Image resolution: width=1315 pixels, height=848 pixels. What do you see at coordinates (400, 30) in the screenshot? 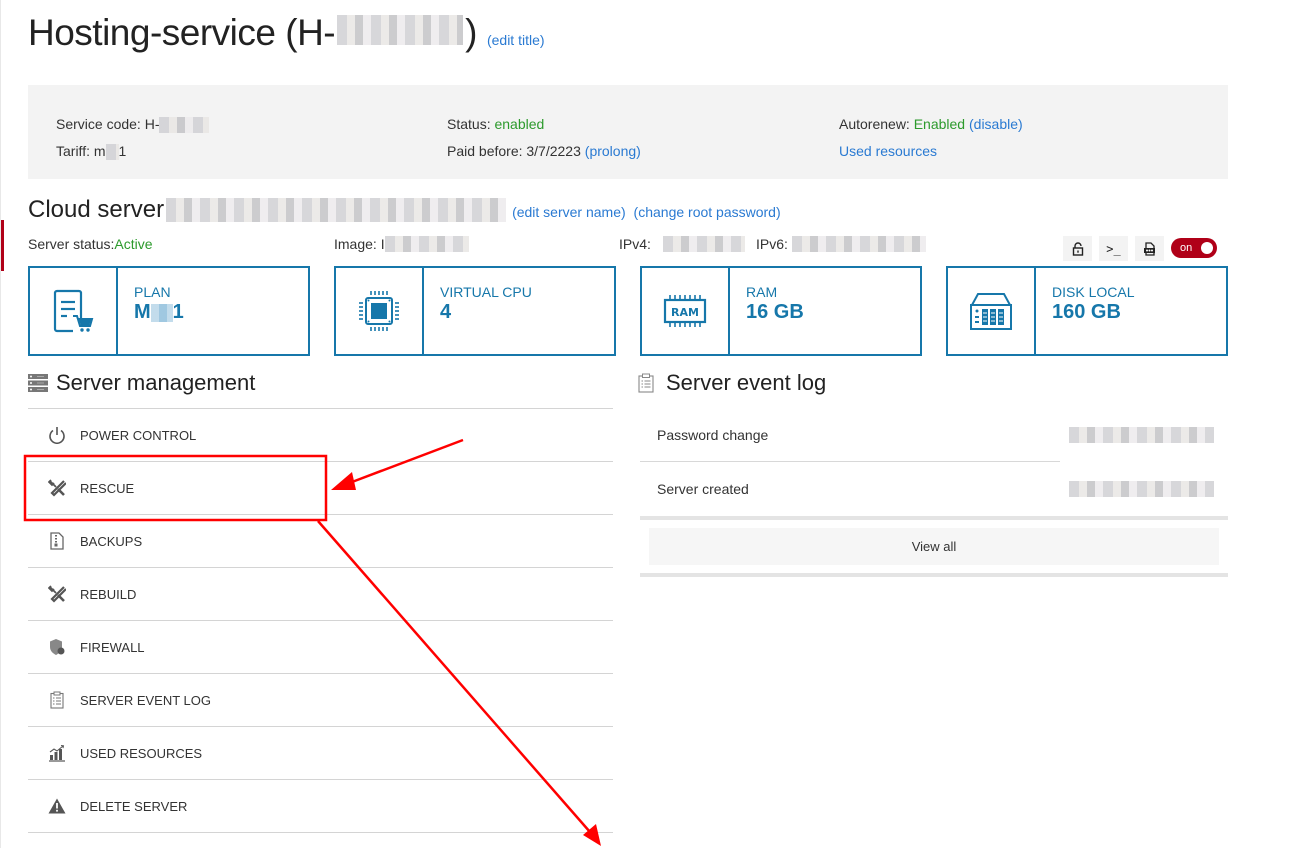
I see `redacted-service-id` at bounding box center [400, 30].